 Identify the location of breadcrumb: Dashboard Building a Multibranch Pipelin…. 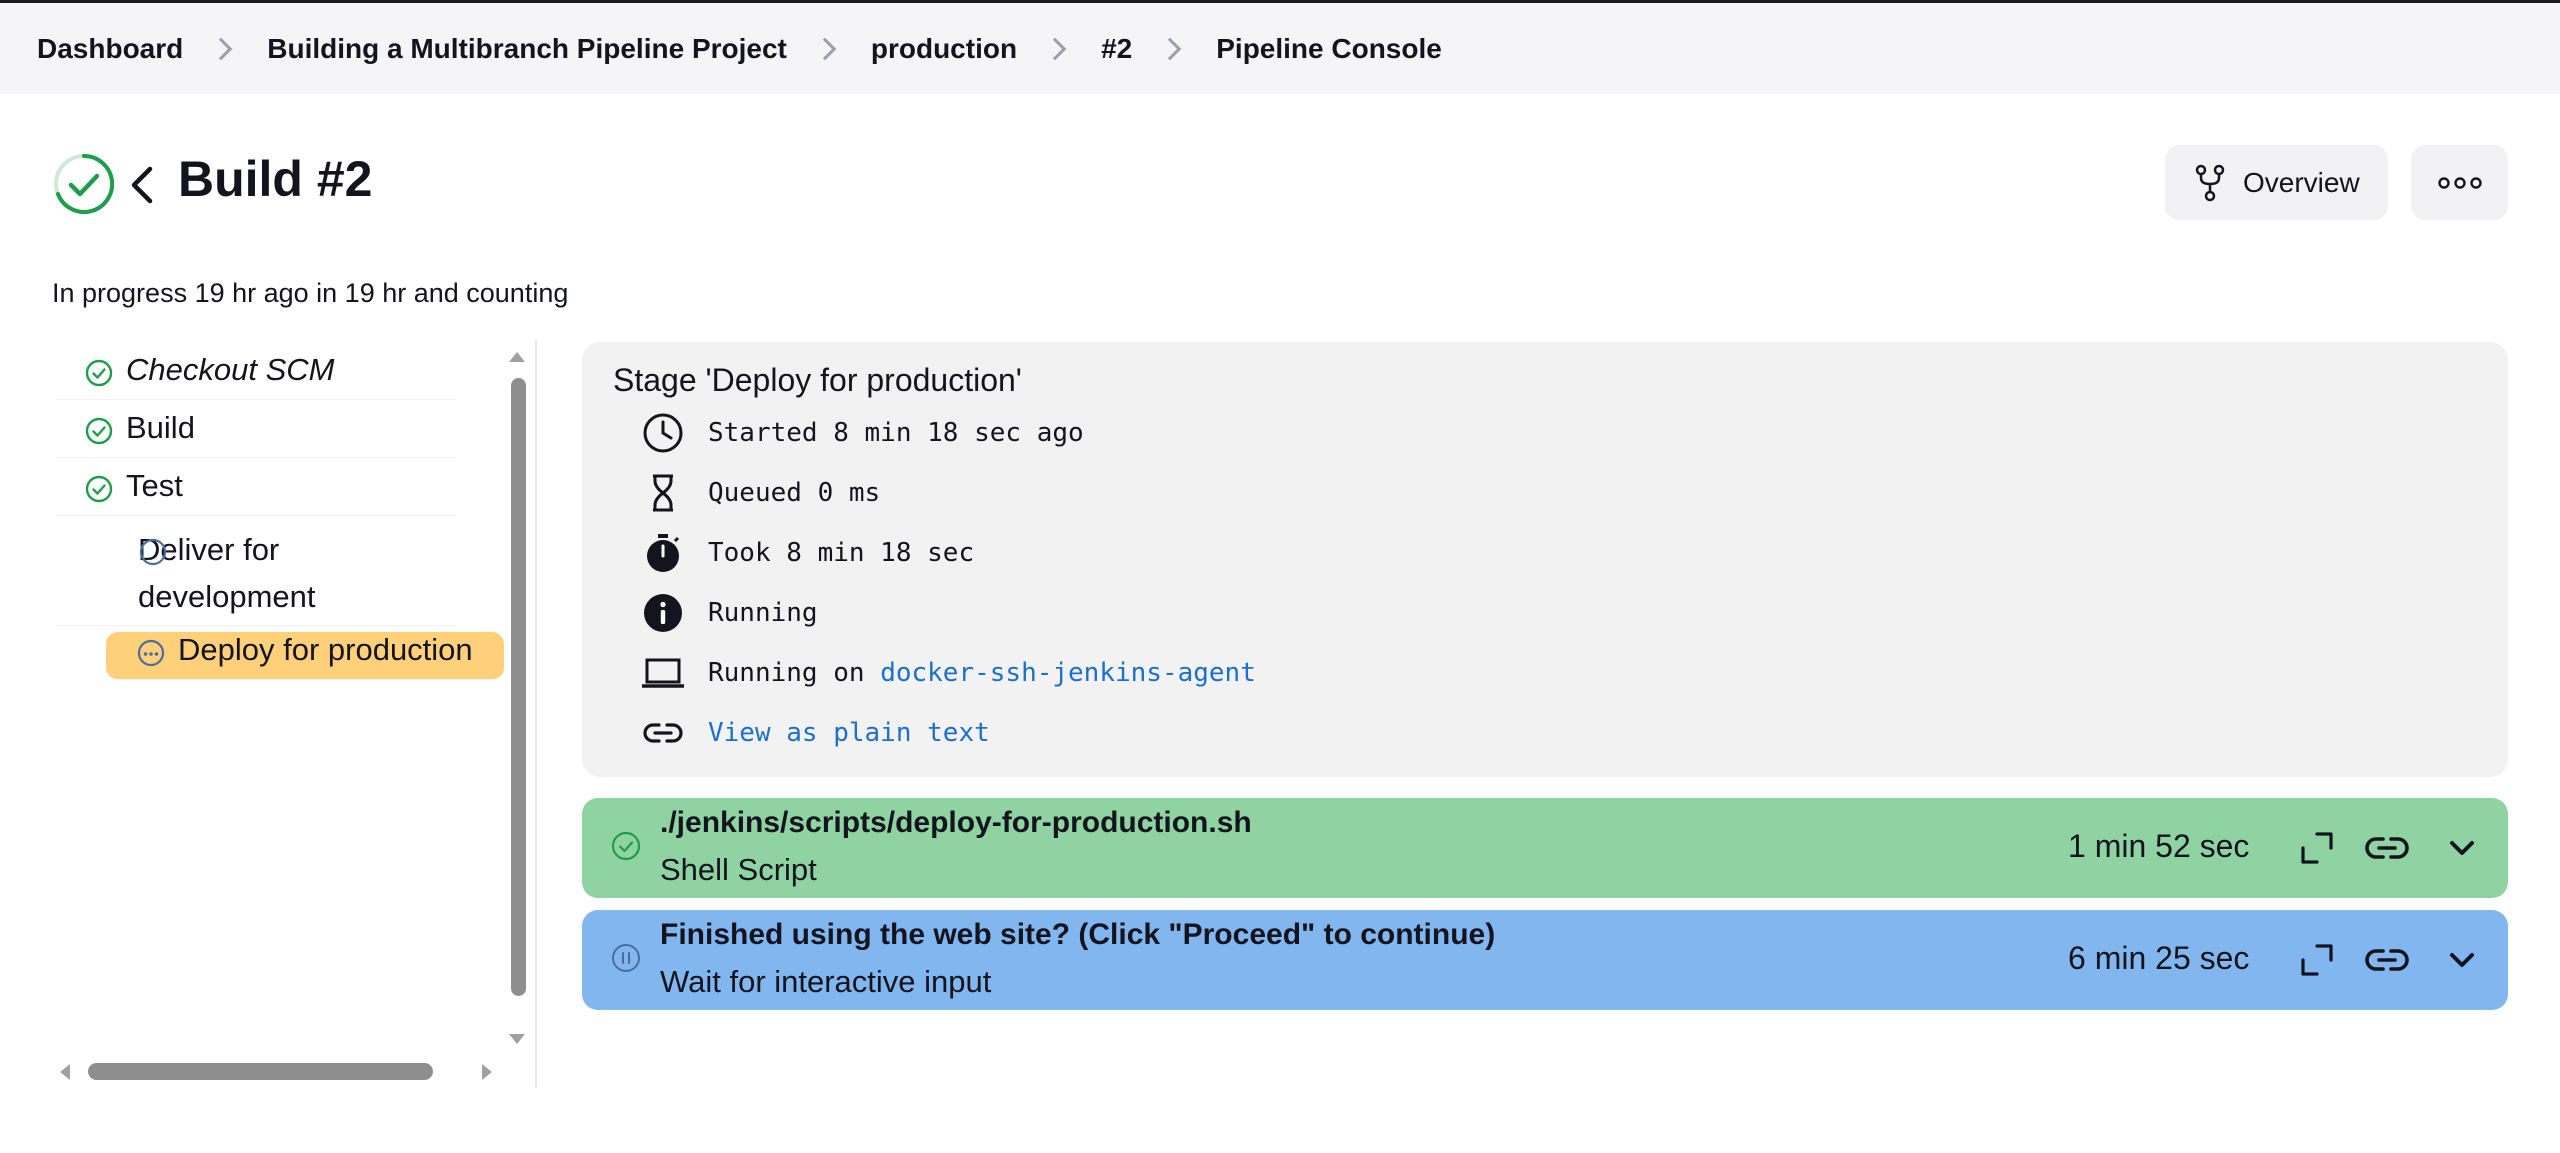
(739, 49).